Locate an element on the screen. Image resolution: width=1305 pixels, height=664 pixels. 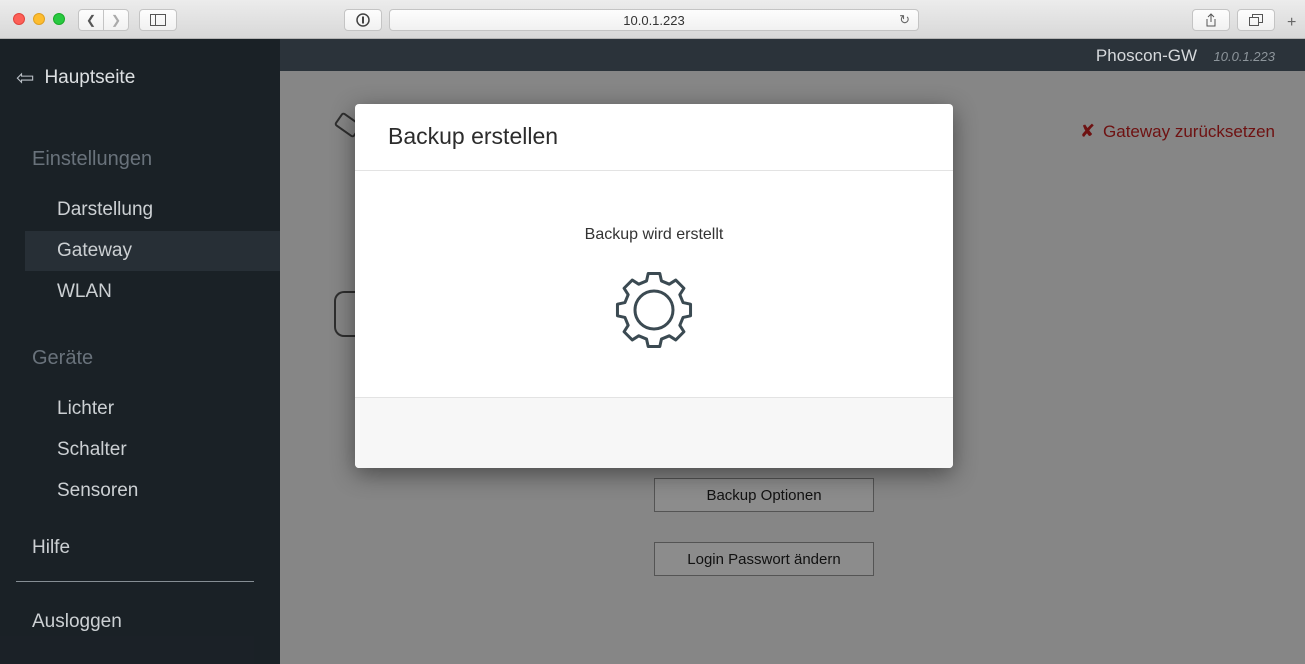
tabs-icon is located at coordinates (1256, 20).